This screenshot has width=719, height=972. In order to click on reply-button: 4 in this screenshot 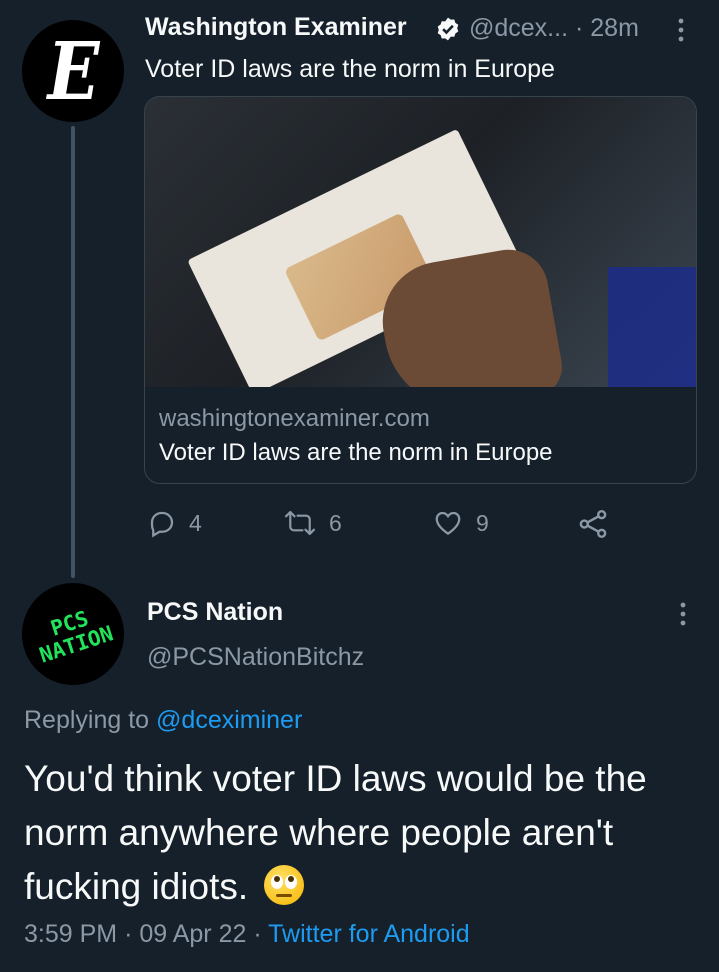, I will do `click(174, 523)`.